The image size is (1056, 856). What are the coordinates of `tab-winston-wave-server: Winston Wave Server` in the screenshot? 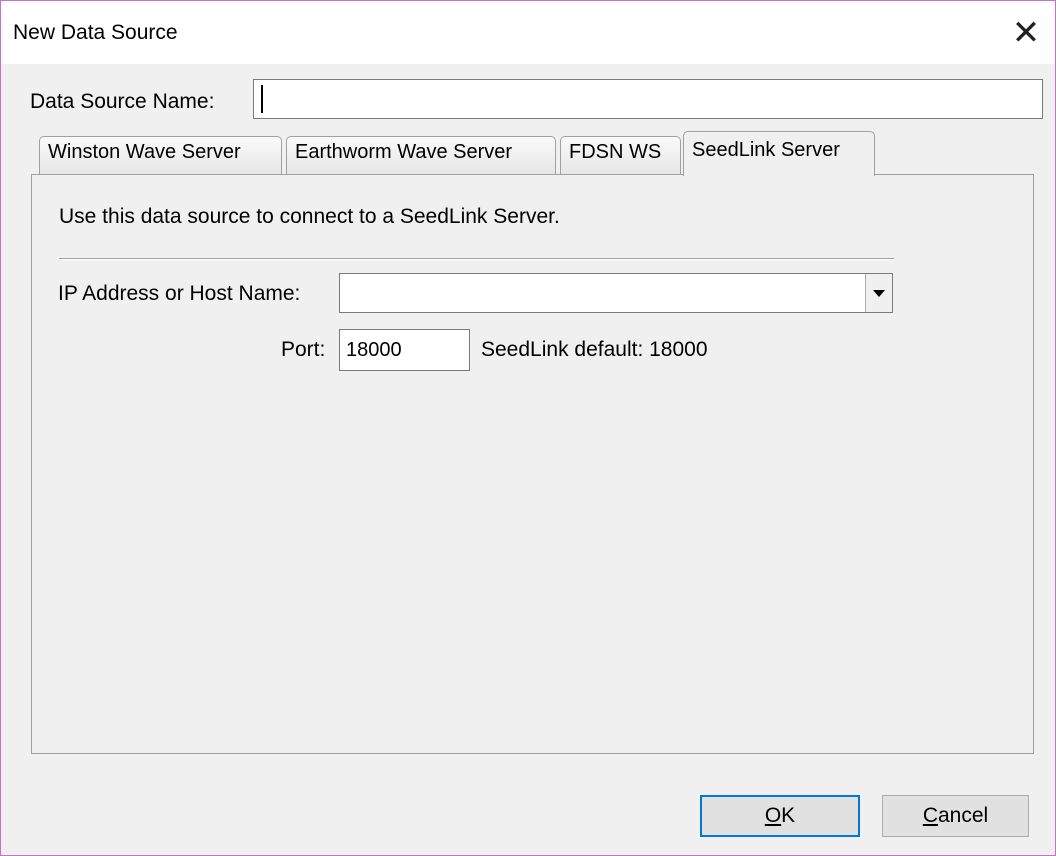 It's located at (160, 155).